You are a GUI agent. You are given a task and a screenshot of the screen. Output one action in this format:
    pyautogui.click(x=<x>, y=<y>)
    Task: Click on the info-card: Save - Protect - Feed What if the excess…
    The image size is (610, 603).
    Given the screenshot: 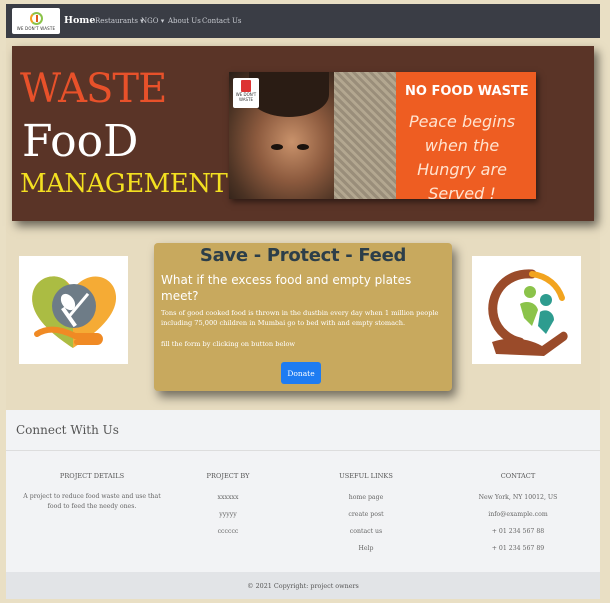 What is the action you would take?
    pyautogui.click(x=303, y=317)
    